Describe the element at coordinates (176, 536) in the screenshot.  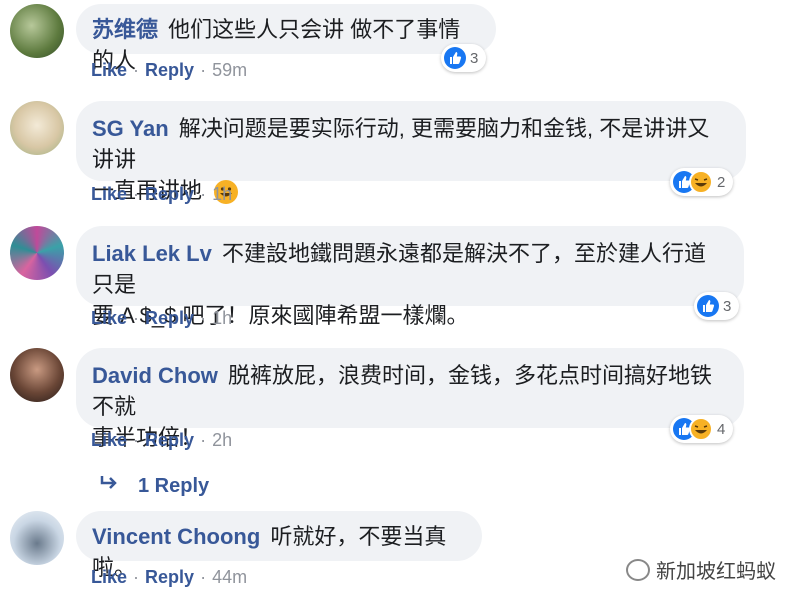
I see `comment-author: Vincent Choong` at that location.